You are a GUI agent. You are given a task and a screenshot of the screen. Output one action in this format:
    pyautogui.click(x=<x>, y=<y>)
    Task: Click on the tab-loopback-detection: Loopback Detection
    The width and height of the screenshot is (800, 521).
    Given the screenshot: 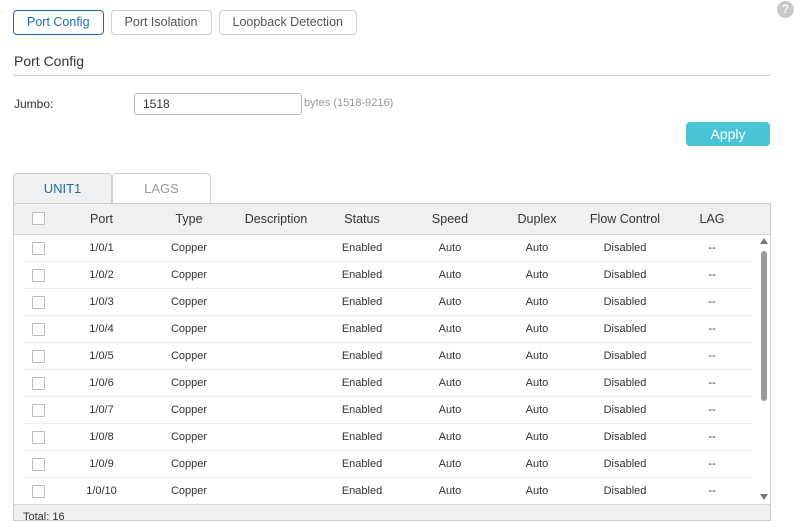 What is the action you would take?
    pyautogui.click(x=287, y=22)
    